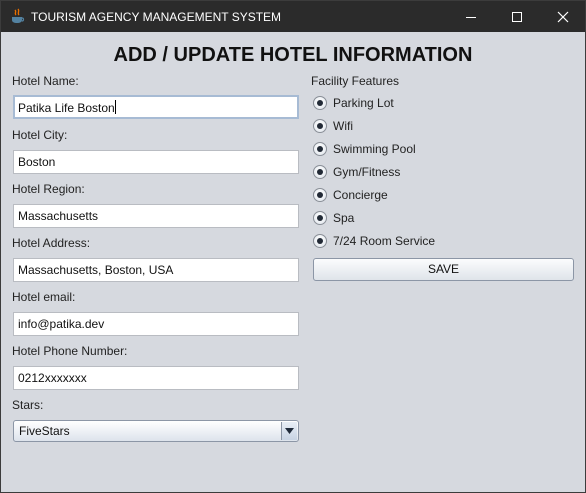  Describe the element at coordinates (443, 269) in the screenshot. I see `save-button: SAVE` at that location.